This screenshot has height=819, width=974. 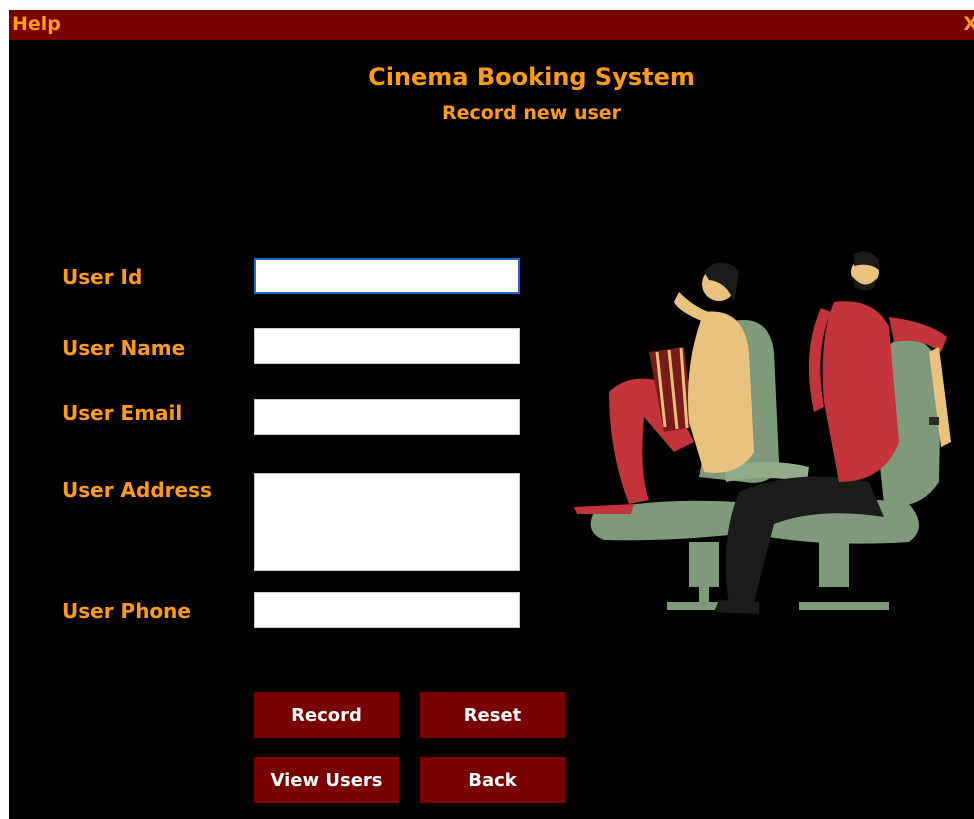 What do you see at coordinates (531, 77) in the screenshot?
I see `app-title: Cinema Booking System` at bounding box center [531, 77].